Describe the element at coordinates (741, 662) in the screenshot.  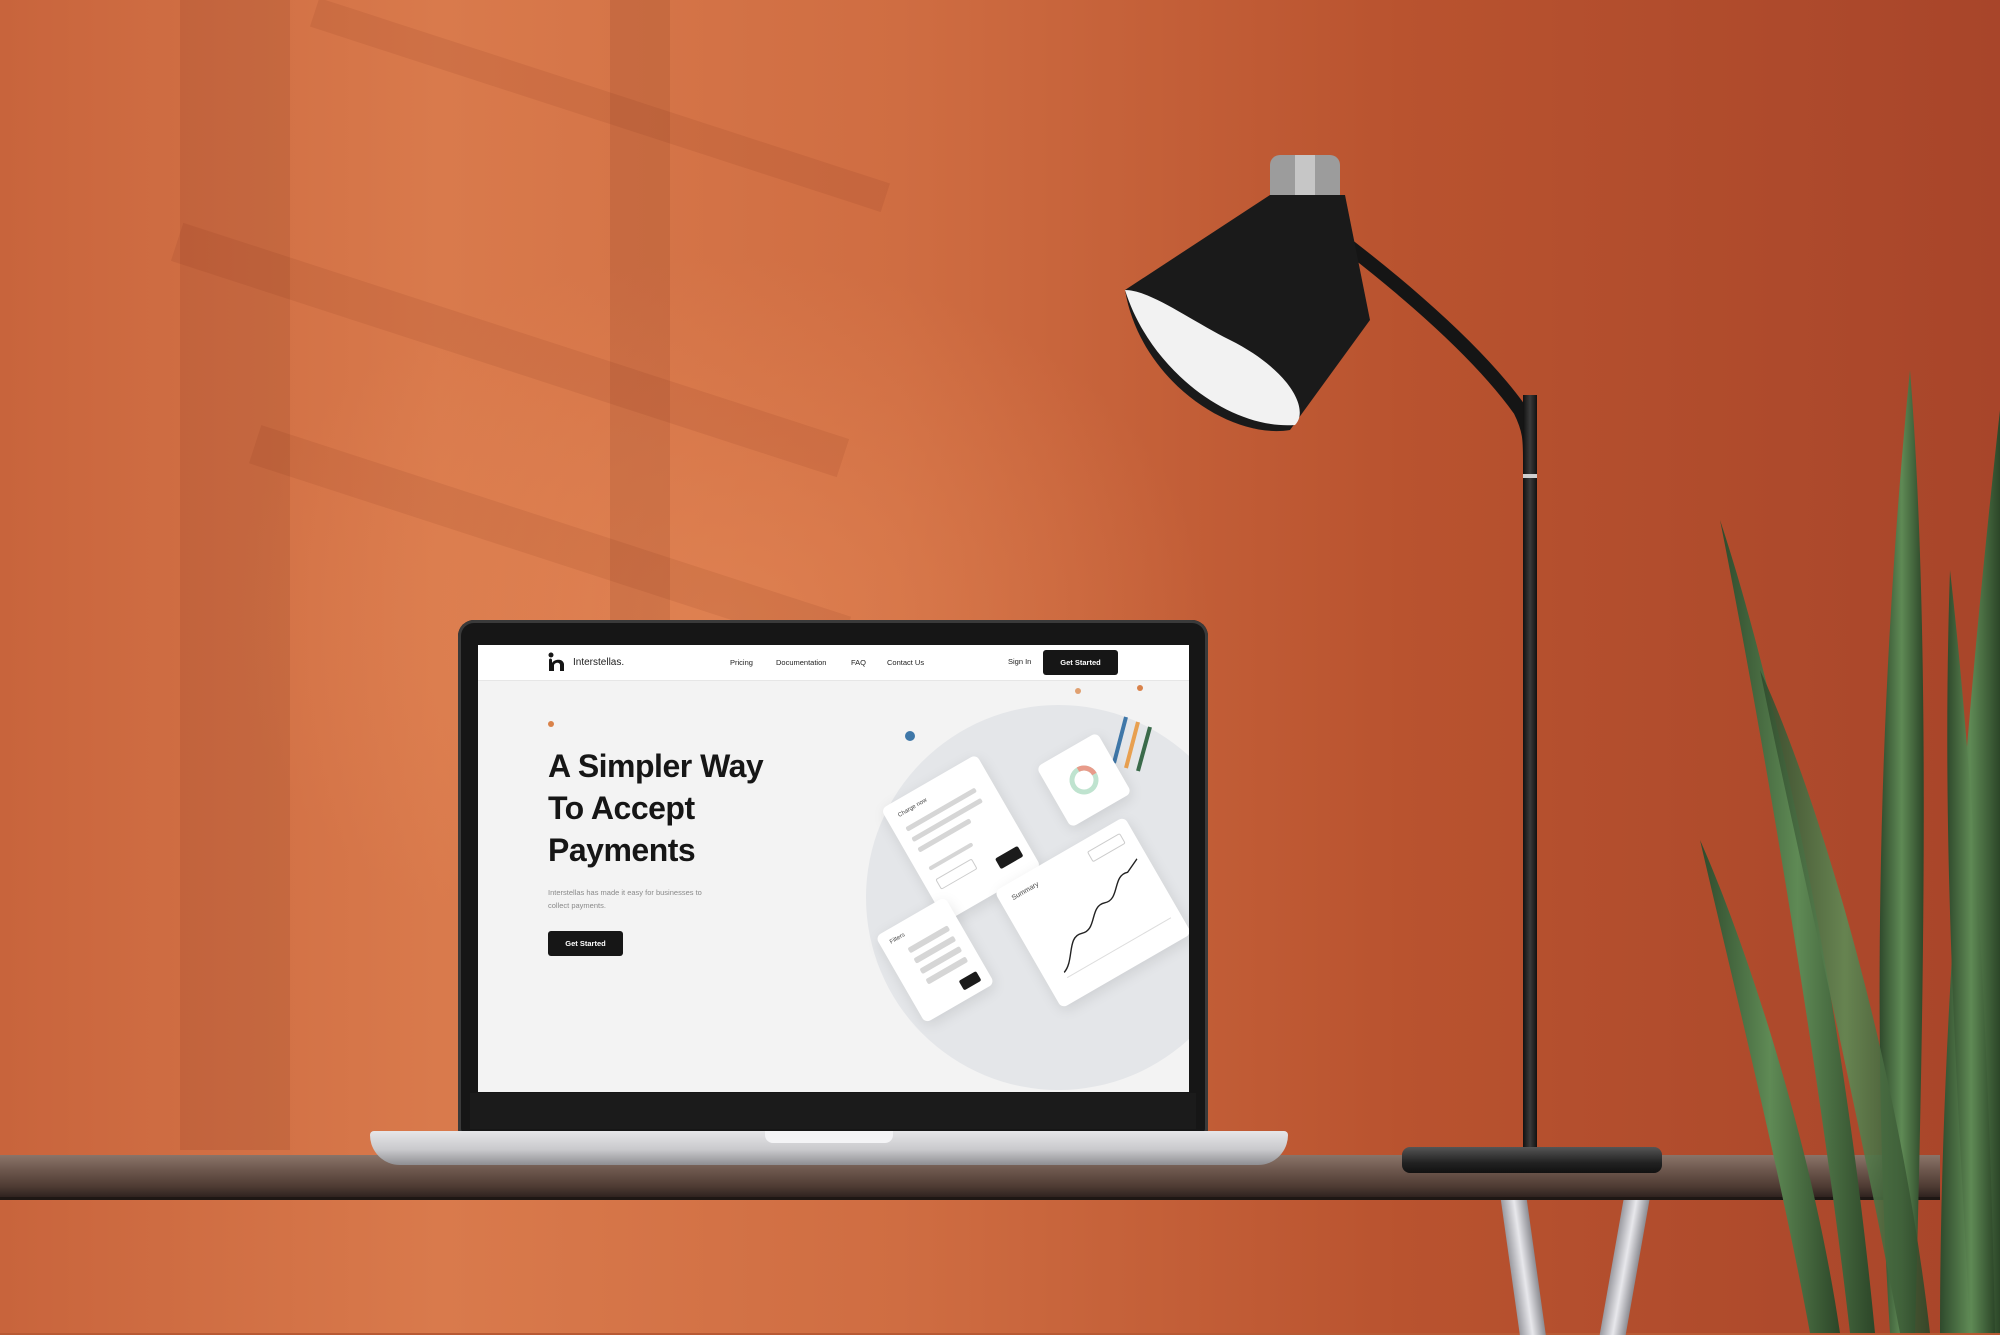
I see `nav-link-pricing: Pricing` at that location.